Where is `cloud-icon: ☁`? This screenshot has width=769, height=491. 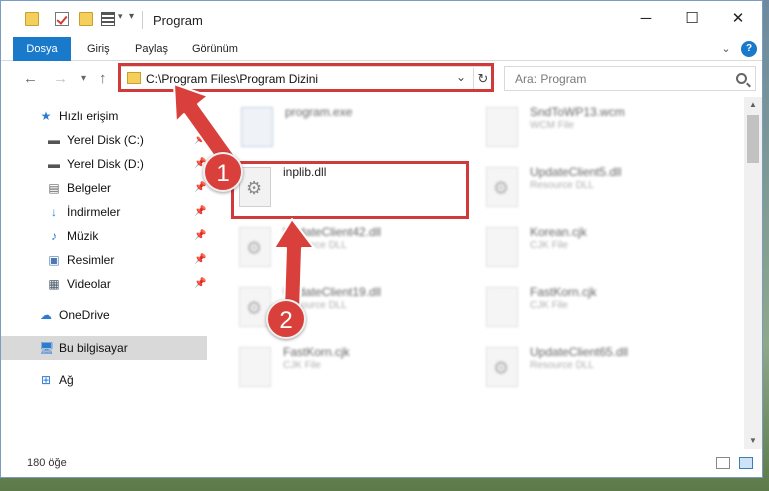 cloud-icon: ☁ is located at coordinates (46, 315).